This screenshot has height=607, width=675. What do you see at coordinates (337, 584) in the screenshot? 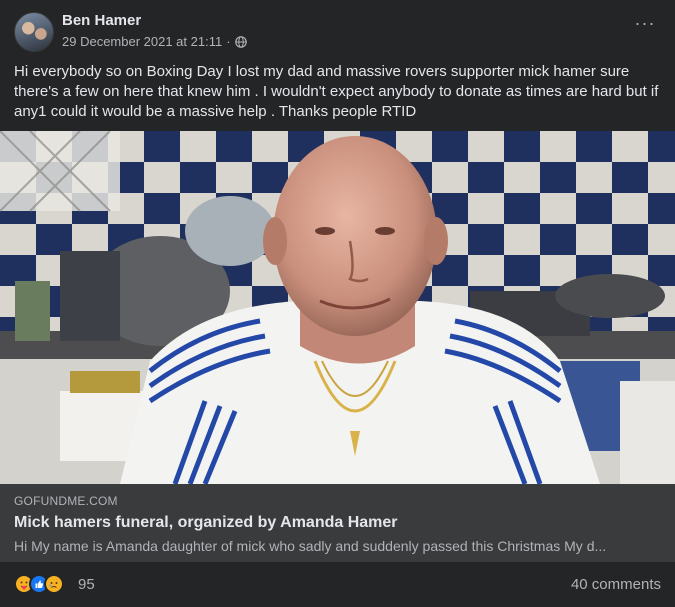
I see `post-footer: 95 40 comments` at bounding box center [337, 584].